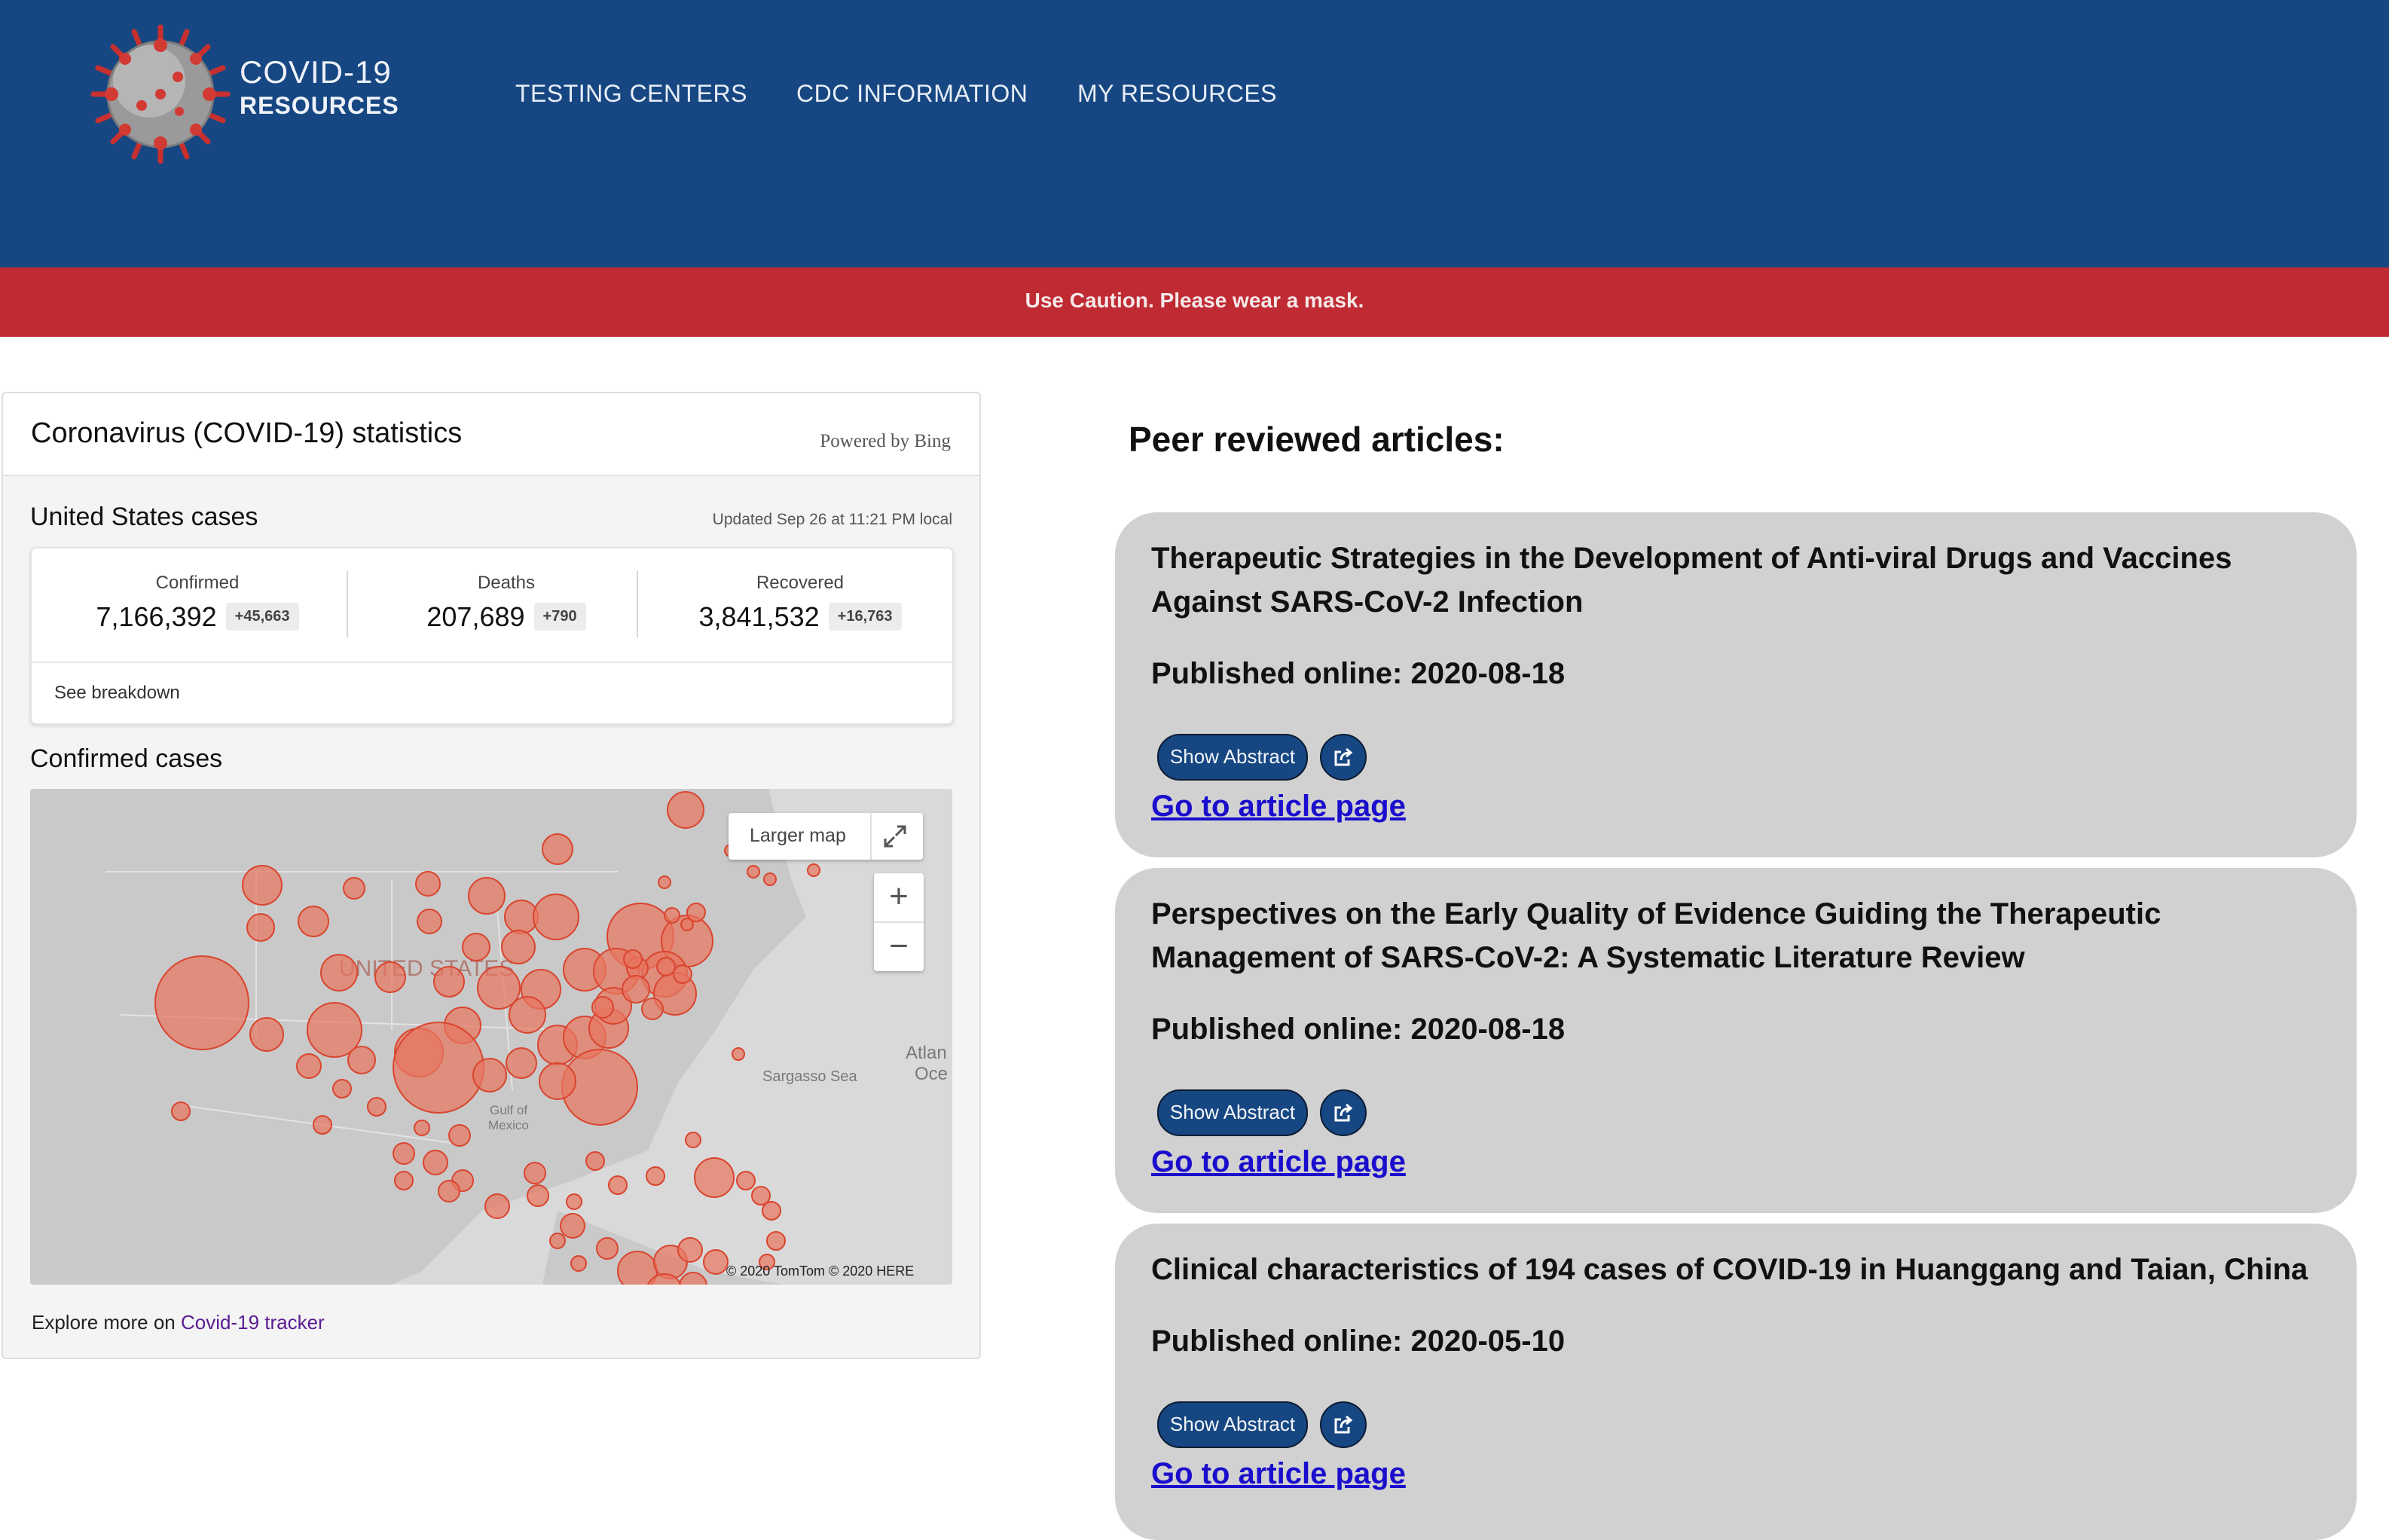 This screenshot has height=1540, width=2389. I want to click on articles-heading: Peer reviewed articles:, so click(1317, 440).